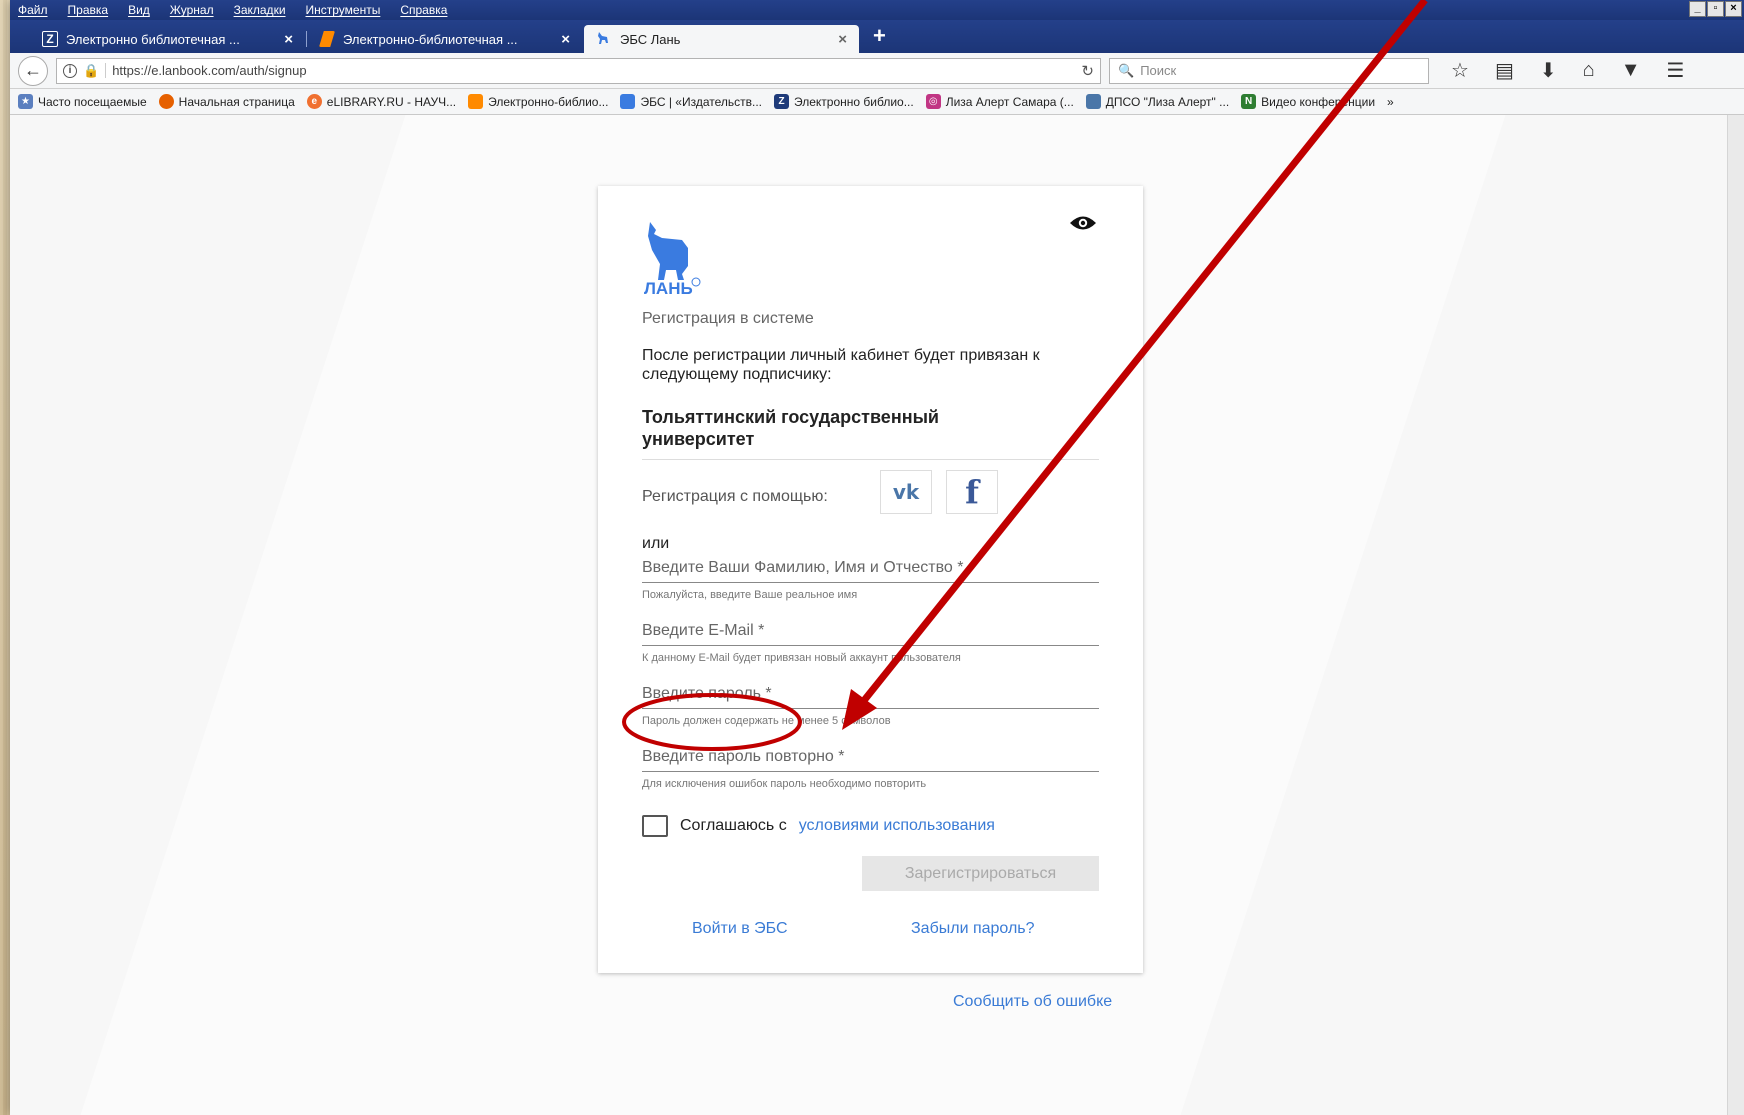 This screenshot has height=1115, width=1744. What do you see at coordinates (735, 496) in the screenshot?
I see `social-signup-label: Регистрация с помощью:` at bounding box center [735, 496].